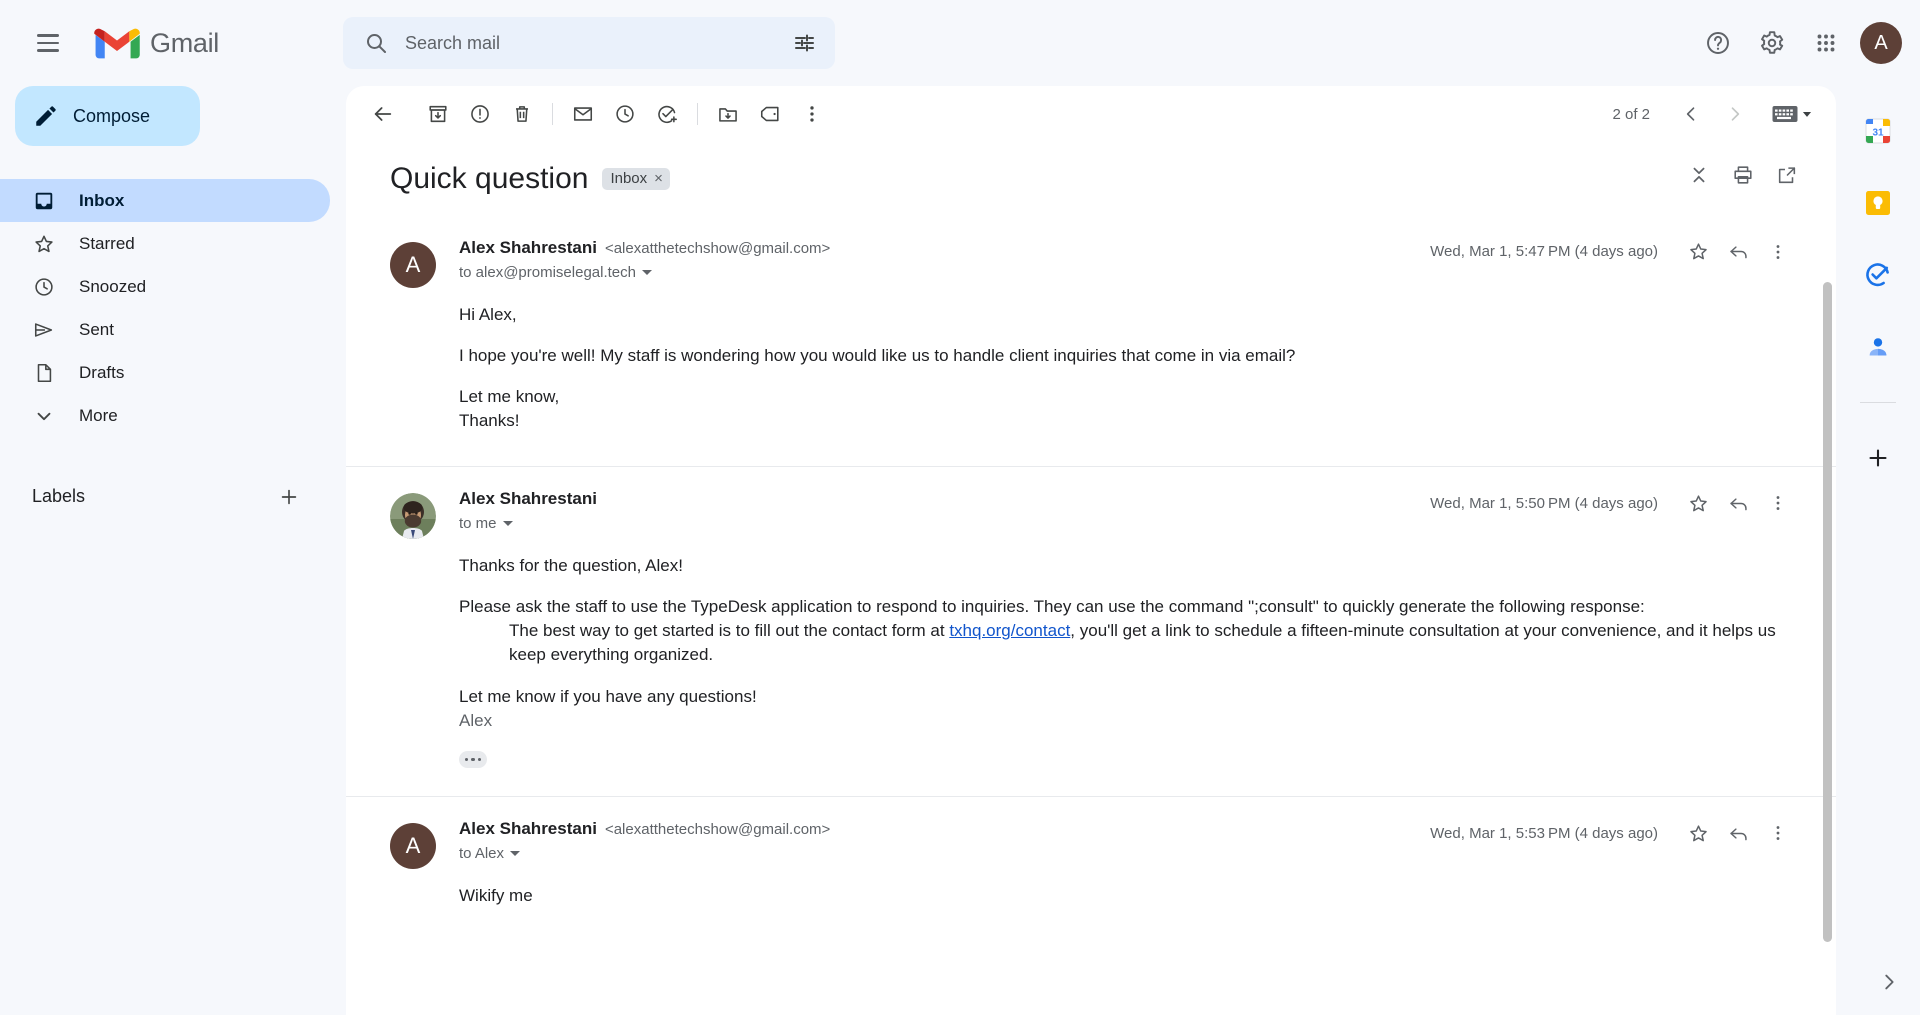 The image size is (1920, 1015). What do you see at coordinates (473, 759) in the screenshot?
I see `show-trimmed-content-icon` at bounding box center [473, 759].